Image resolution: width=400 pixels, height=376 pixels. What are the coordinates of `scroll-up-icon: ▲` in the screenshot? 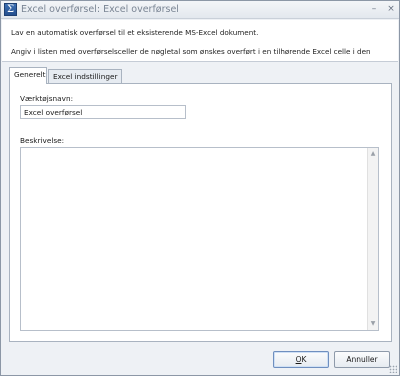 It's located at (373, 154).